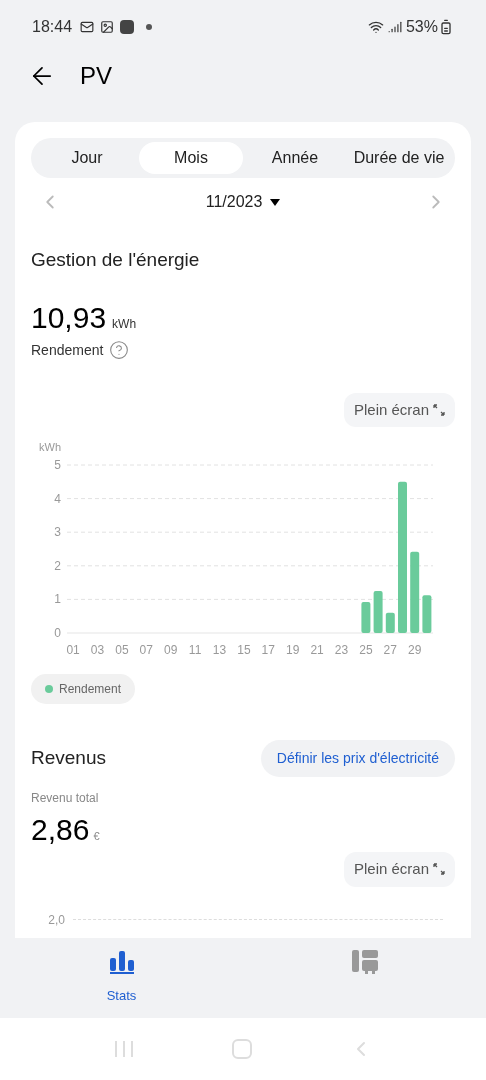  I want to click on page-title: PV, so click(96, 76).